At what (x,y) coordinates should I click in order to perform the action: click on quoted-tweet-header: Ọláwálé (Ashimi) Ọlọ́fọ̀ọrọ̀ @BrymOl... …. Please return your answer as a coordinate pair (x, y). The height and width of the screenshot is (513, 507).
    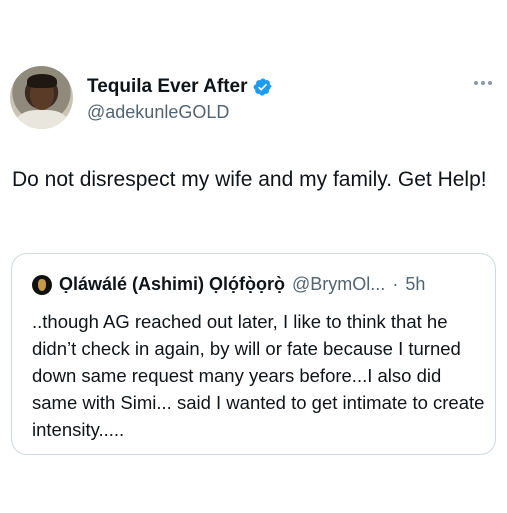
    Looking at the image, I should click on (228, 284).